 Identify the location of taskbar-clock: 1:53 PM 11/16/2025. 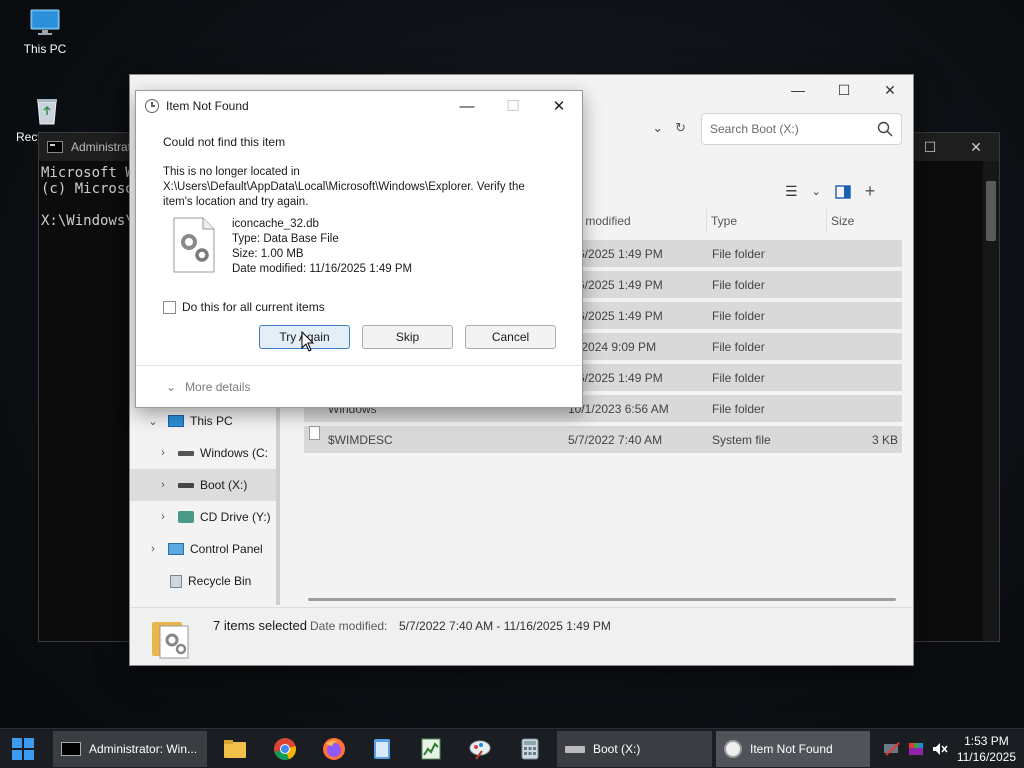
(986, 749).